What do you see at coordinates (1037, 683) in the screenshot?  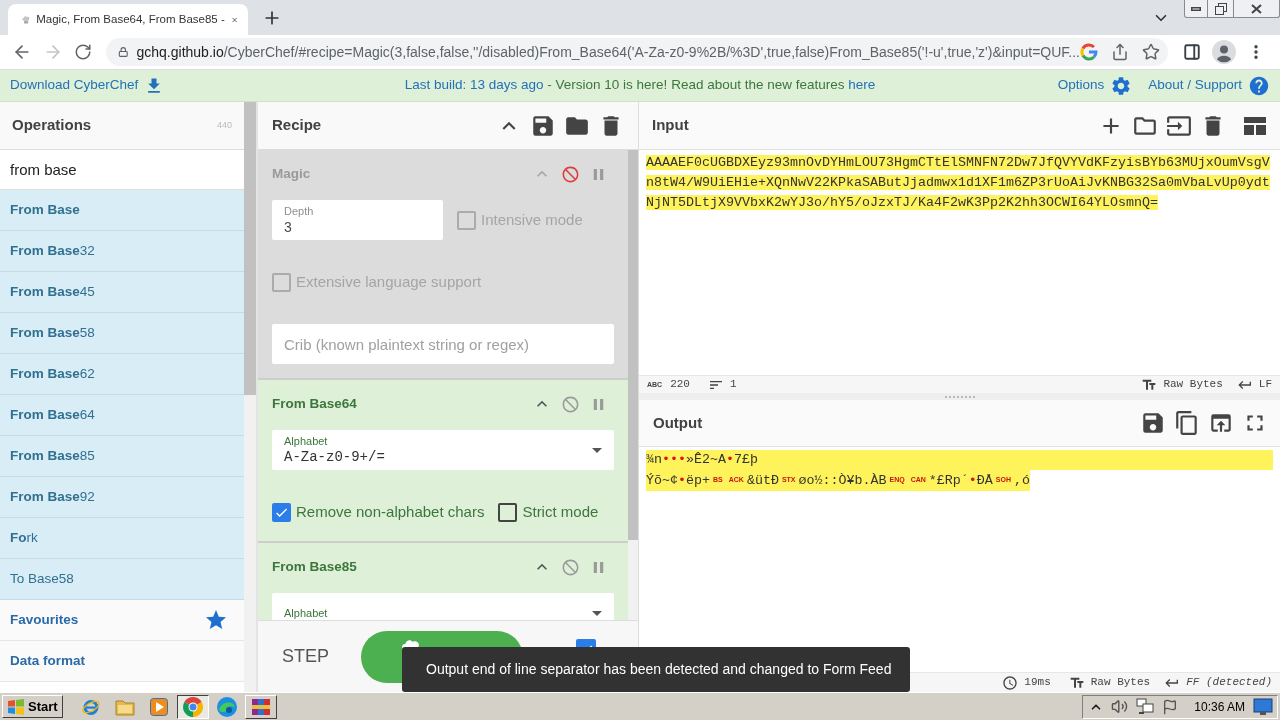 I see `bake-time: 19ms` at bounding box center [1037, 683].